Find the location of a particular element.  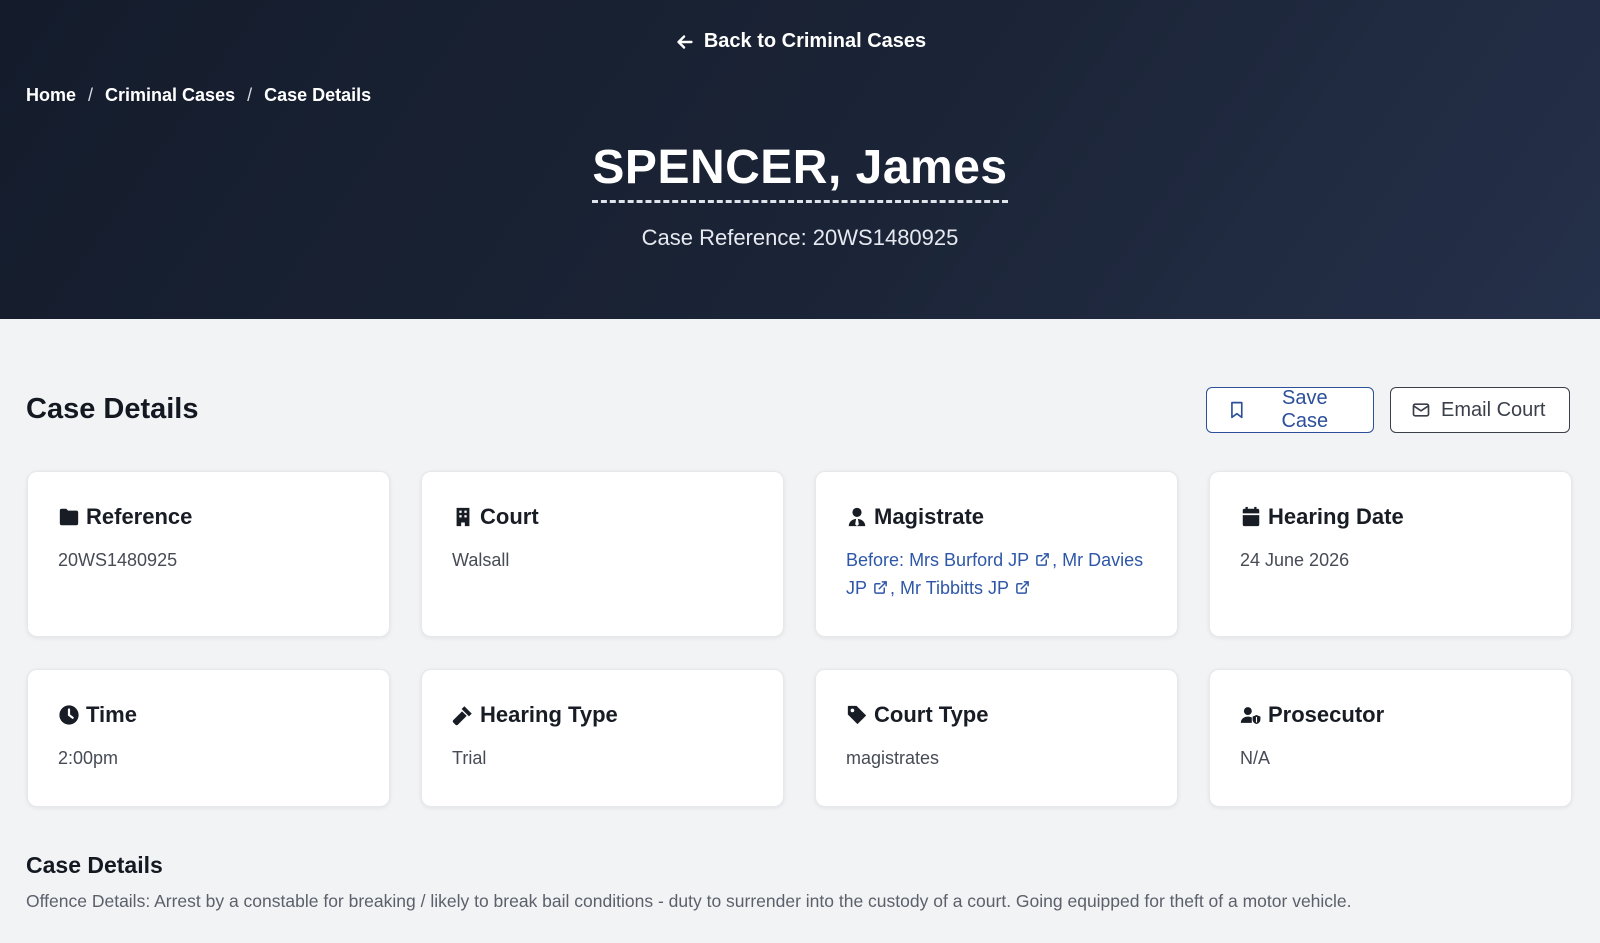

breadcrumb-home: Home is located at coordinates (51, 95).